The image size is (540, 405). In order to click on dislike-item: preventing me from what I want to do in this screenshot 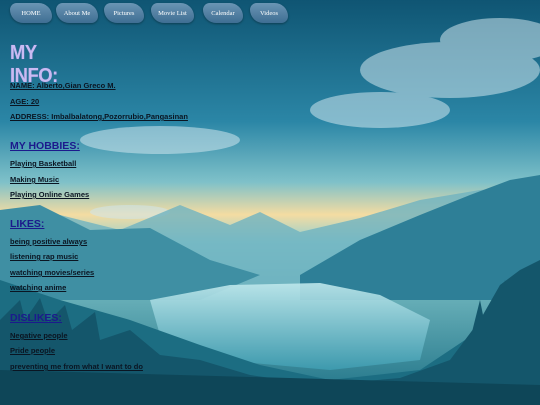, I will do `click(76, 366)`.